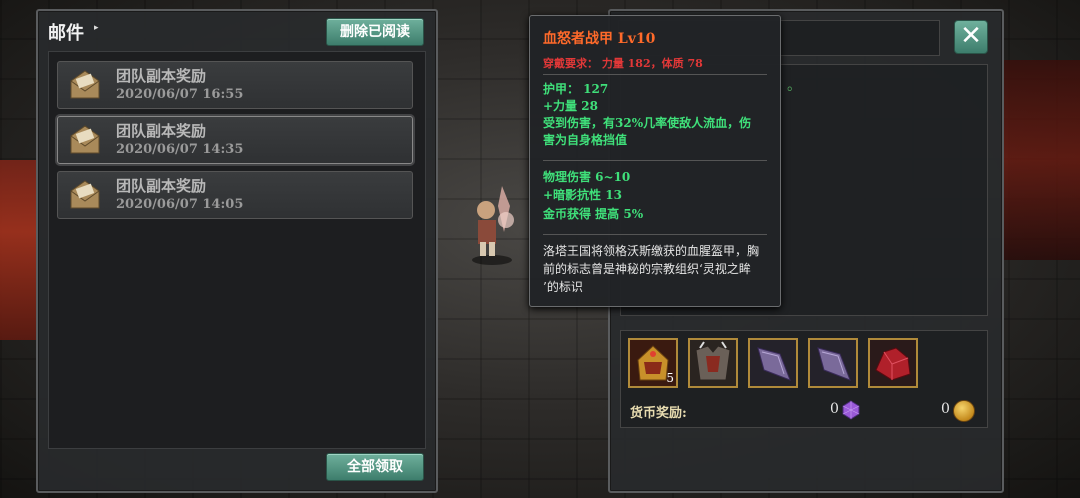 The width and height of the screenshot is (1080, 498). I want to click on stat-line: 害为自身格挡值, so click(585, 140).